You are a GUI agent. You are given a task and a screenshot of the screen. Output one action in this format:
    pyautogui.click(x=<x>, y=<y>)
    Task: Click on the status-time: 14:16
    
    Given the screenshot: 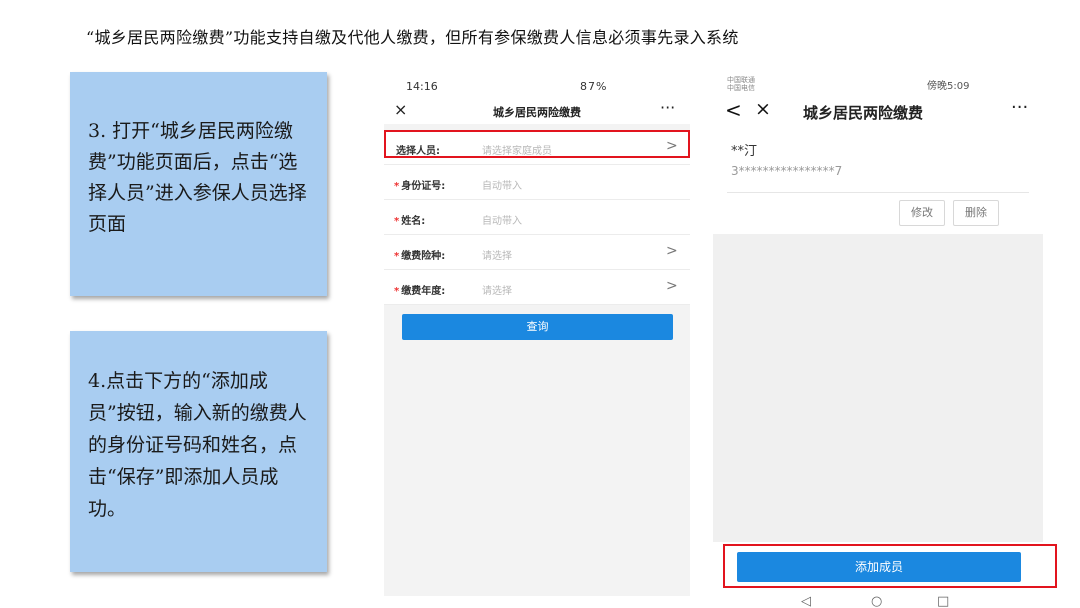 What is the action you would take?
    pyautogui.click(x=422, y=86)
    